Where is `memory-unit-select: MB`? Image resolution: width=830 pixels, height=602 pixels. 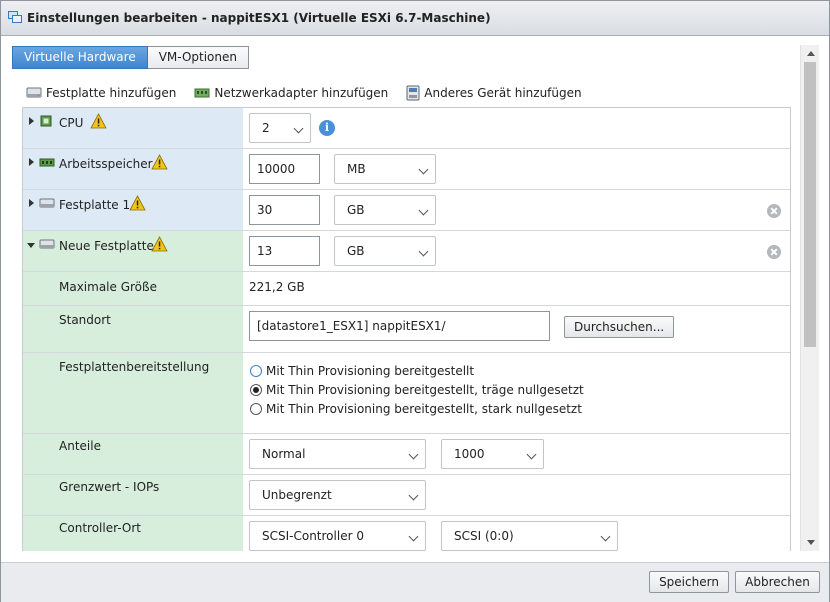 memory-unit-select: MB is located at coordinates (385, 169).